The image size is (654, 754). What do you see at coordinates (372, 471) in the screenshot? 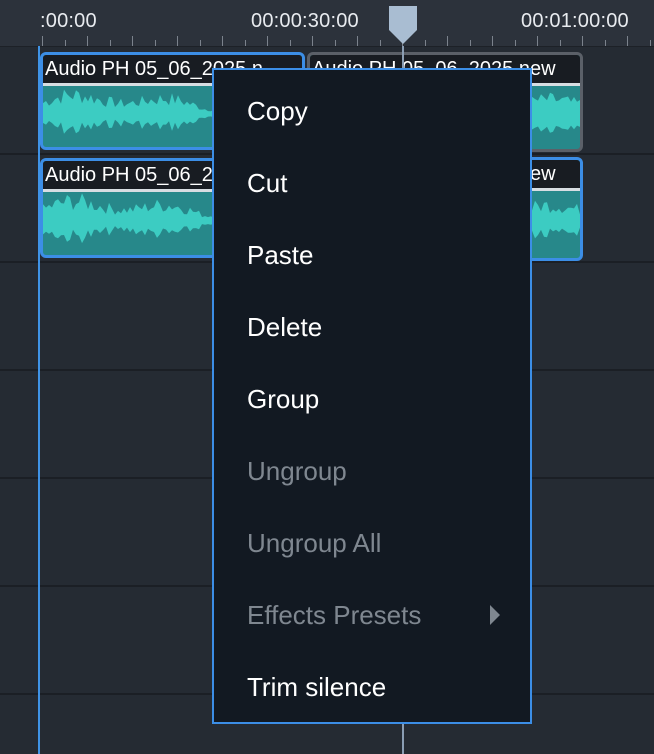
I see `menu-item-ungroup: Ungroup` at bounding box center [372, 471].